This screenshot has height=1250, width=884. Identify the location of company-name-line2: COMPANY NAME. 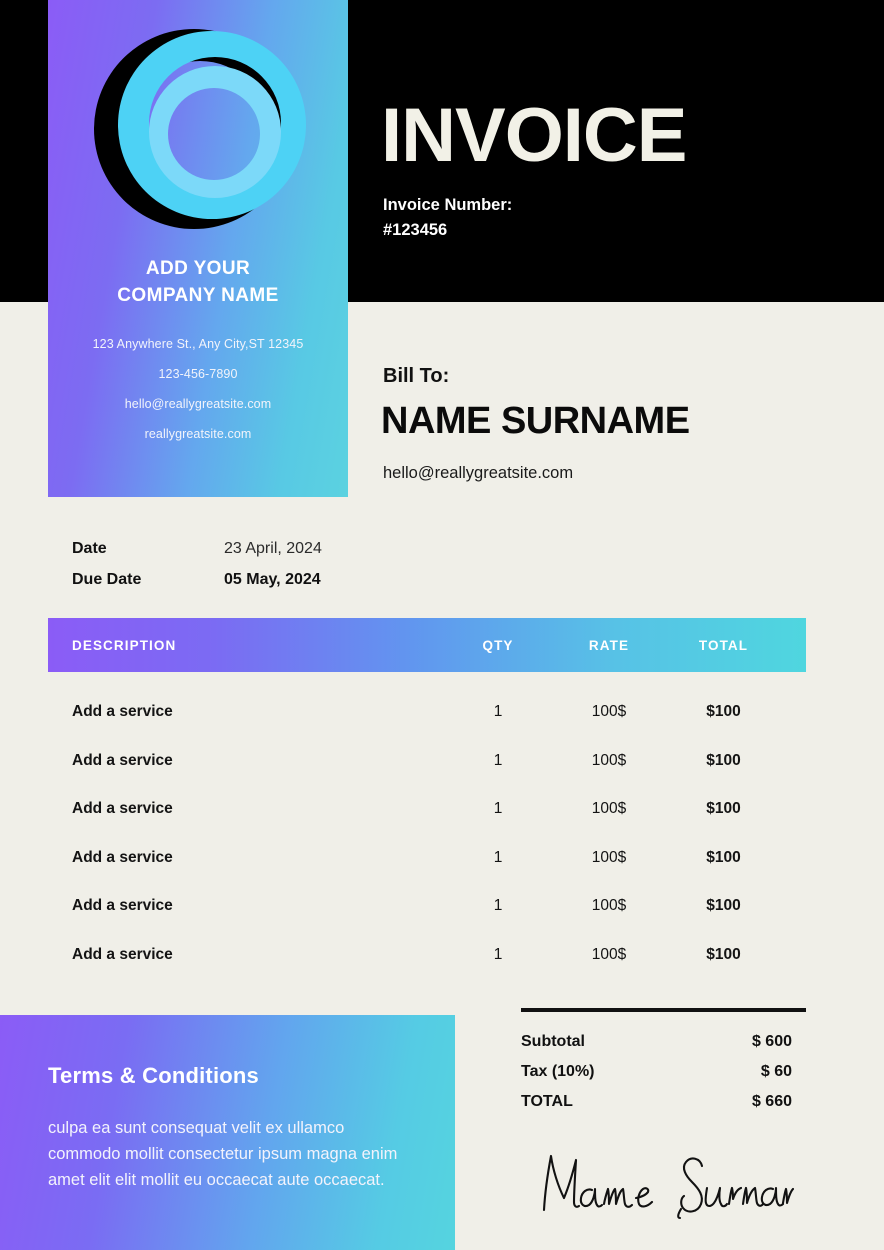
(198, 295).